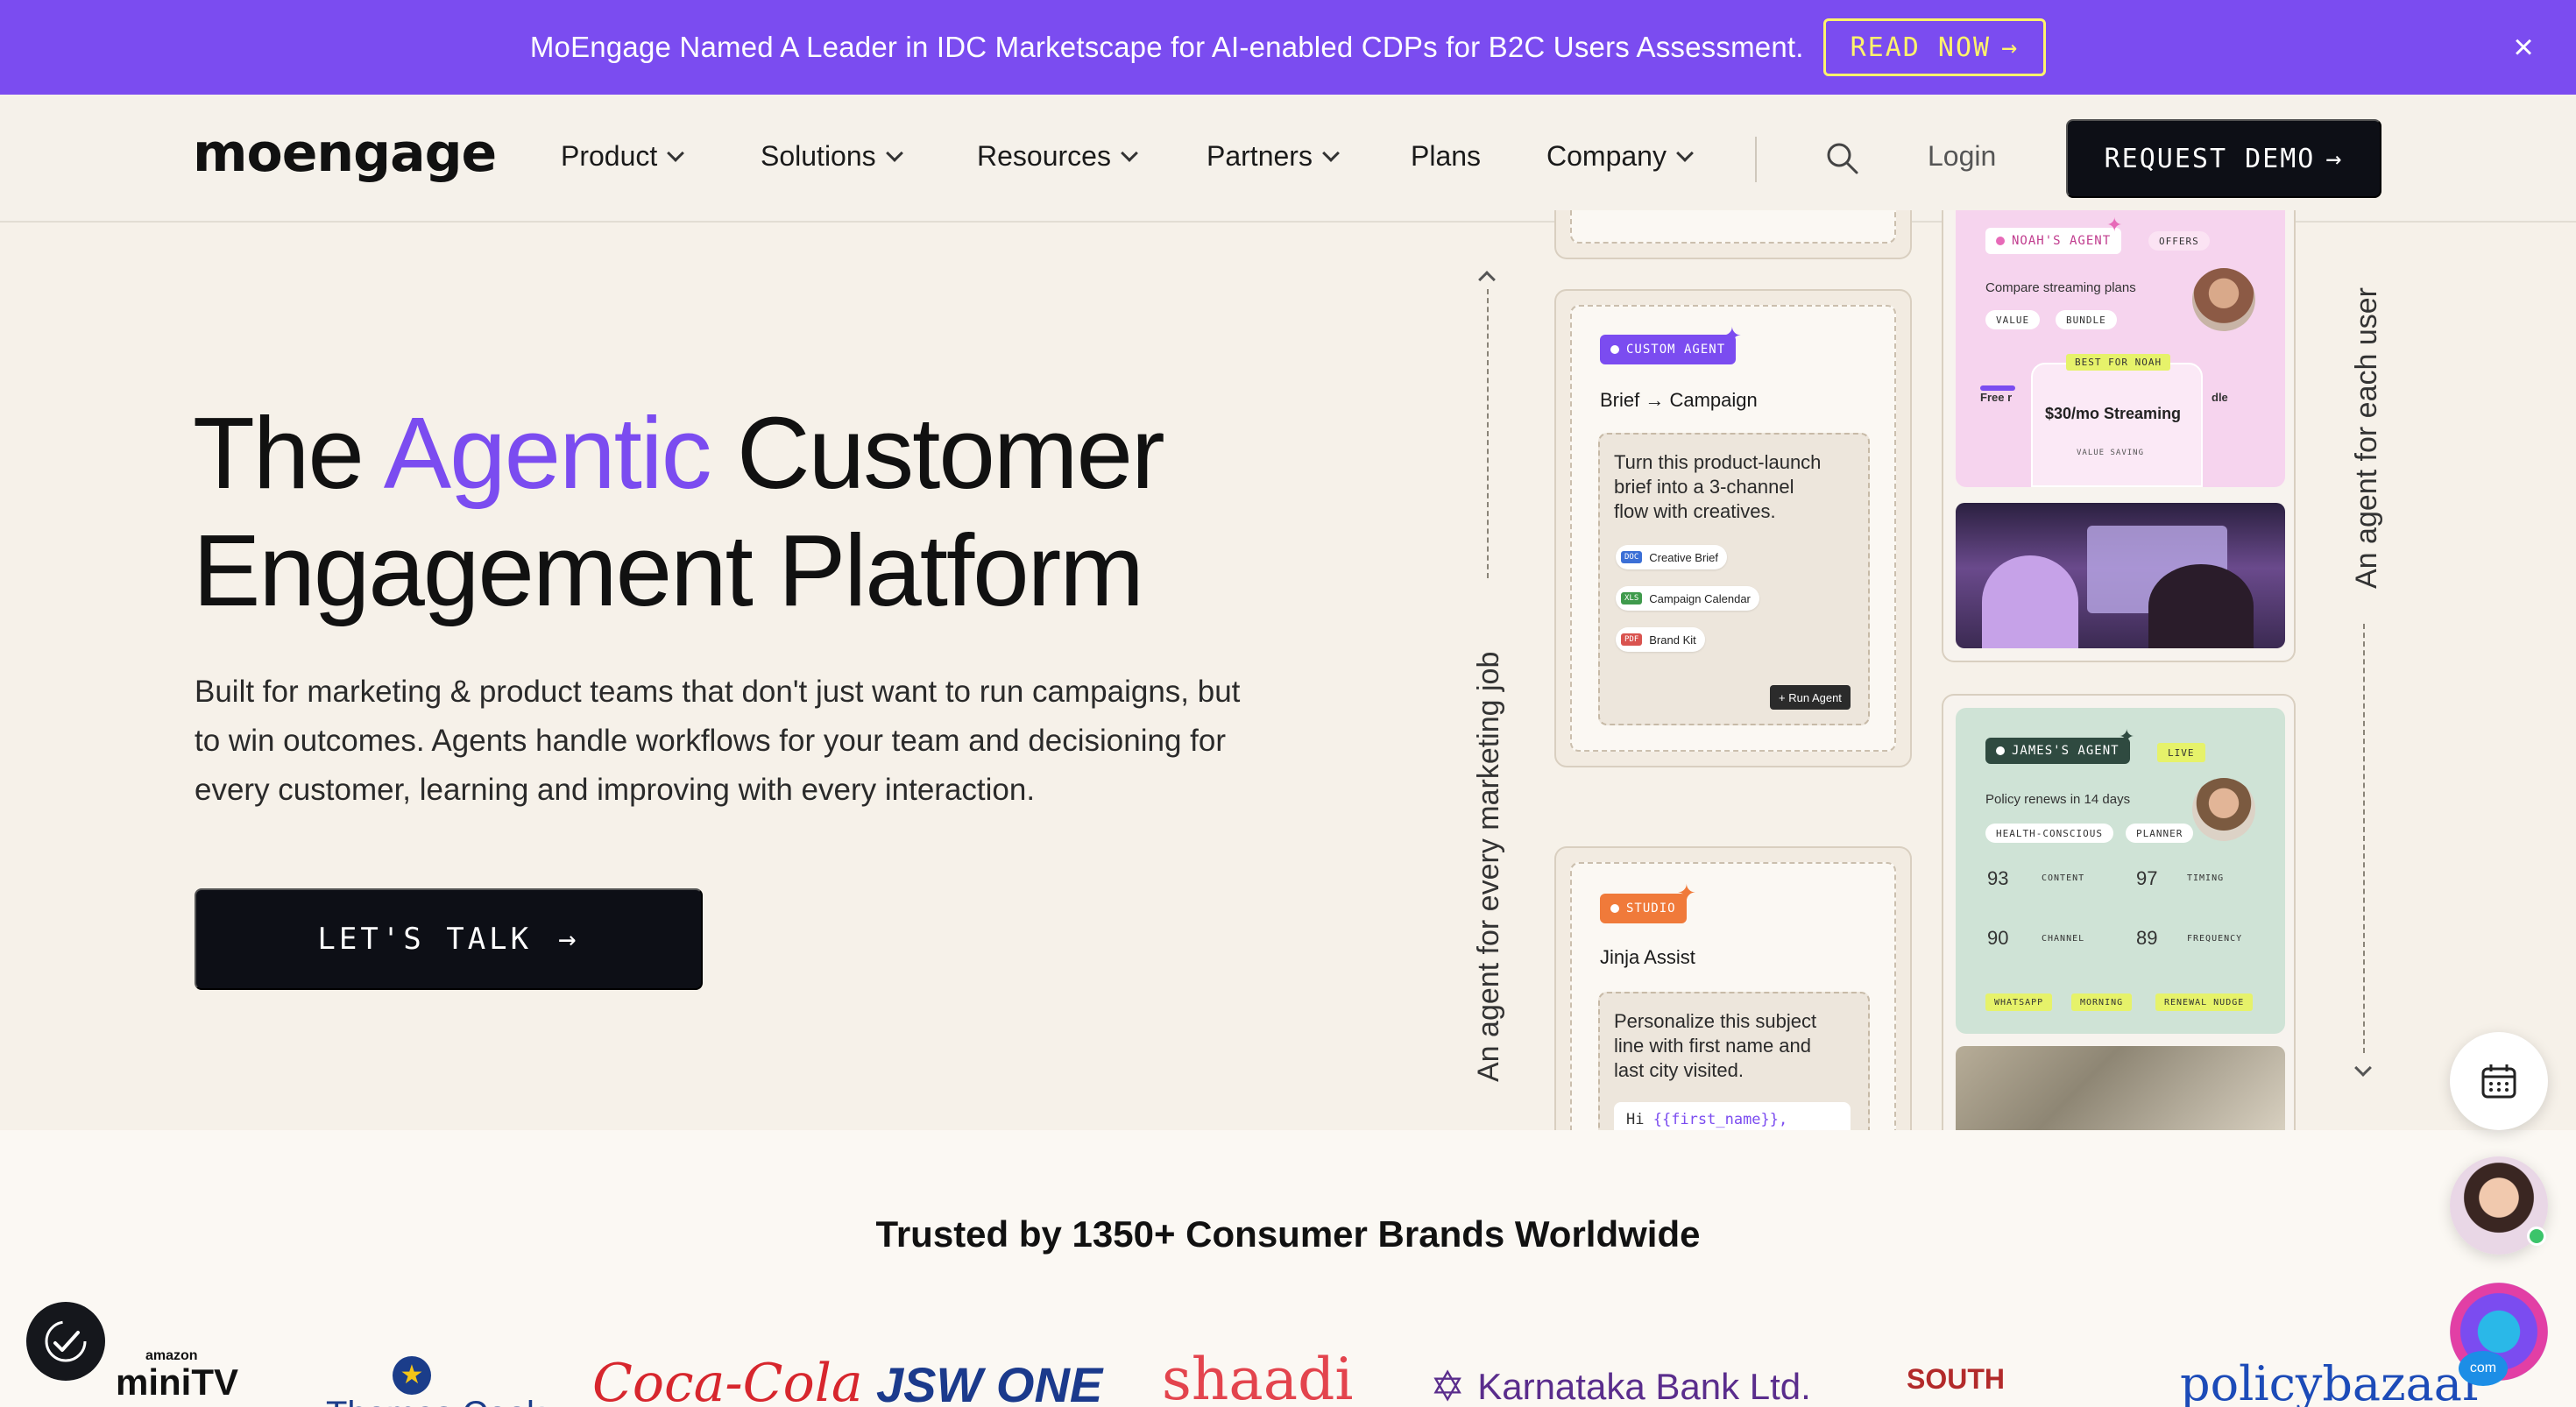 The height and width of the screenshot is (1407, 2576). What do you see at coordinates (1606, 156) in the screenshot?
I see `nav-item-label: Company` at bounding box center [1606, 156].